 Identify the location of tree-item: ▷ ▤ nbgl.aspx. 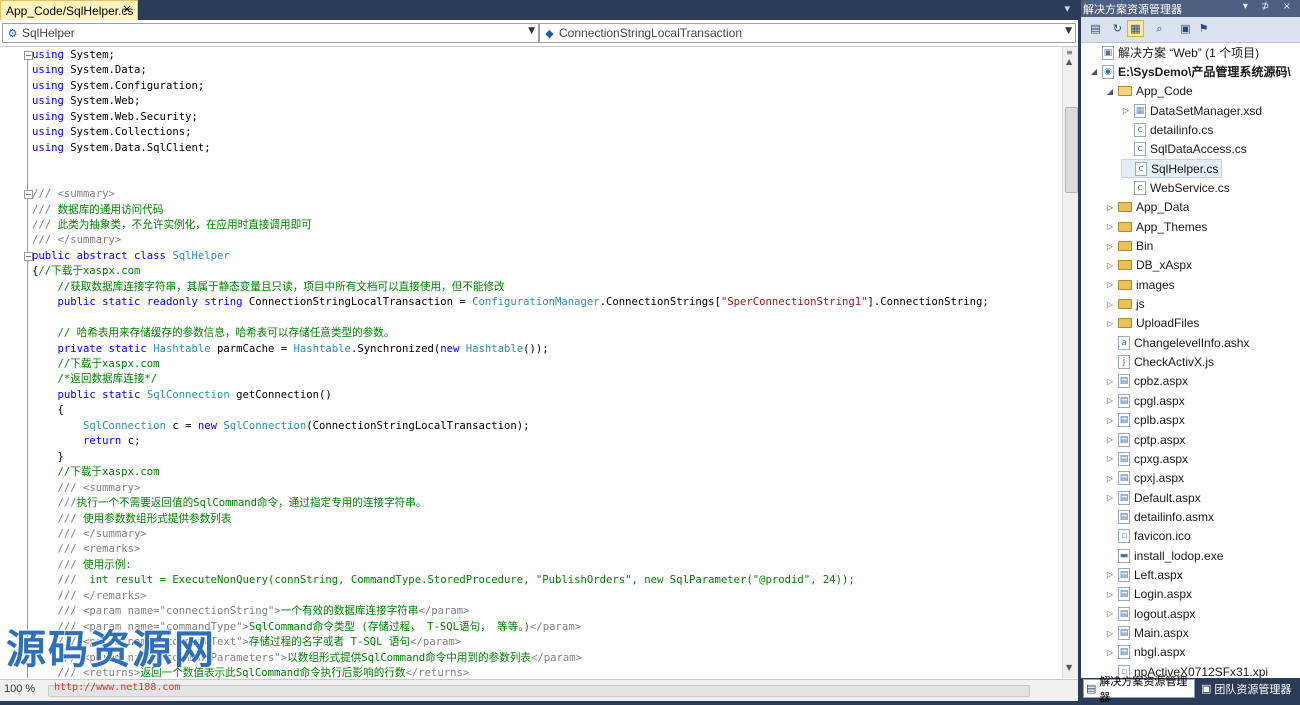
(1145, 652).